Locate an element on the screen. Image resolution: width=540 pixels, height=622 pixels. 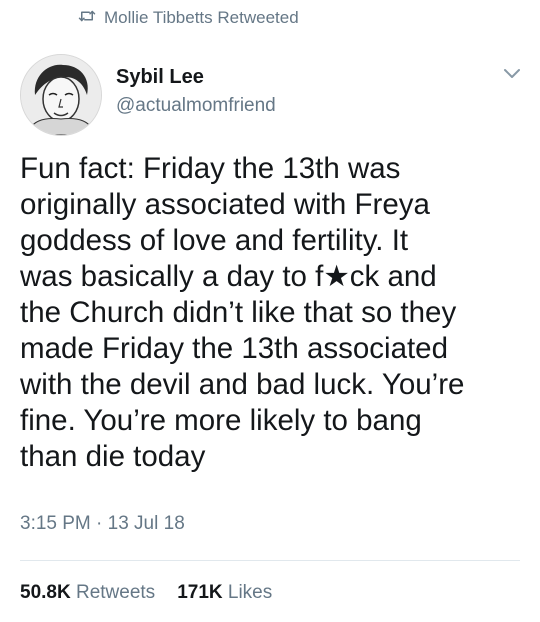
avatar is located at coordinates (61, 95).